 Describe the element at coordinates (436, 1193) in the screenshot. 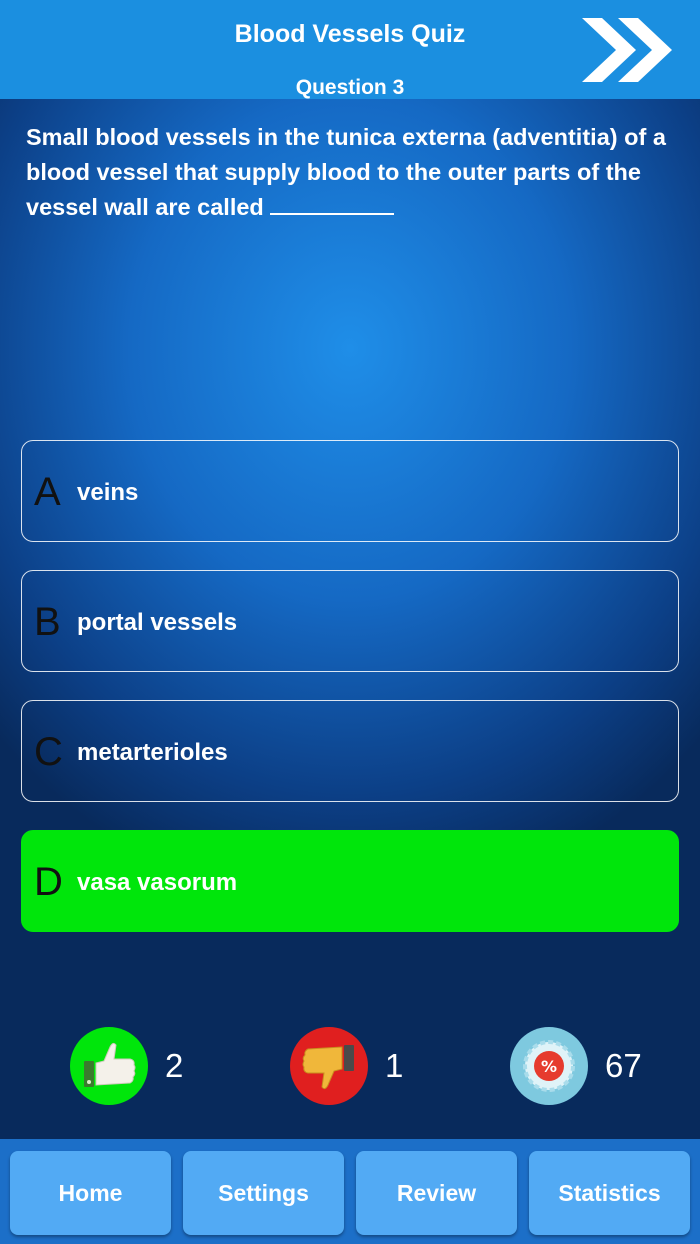

I see `review-button: Review` at that location.